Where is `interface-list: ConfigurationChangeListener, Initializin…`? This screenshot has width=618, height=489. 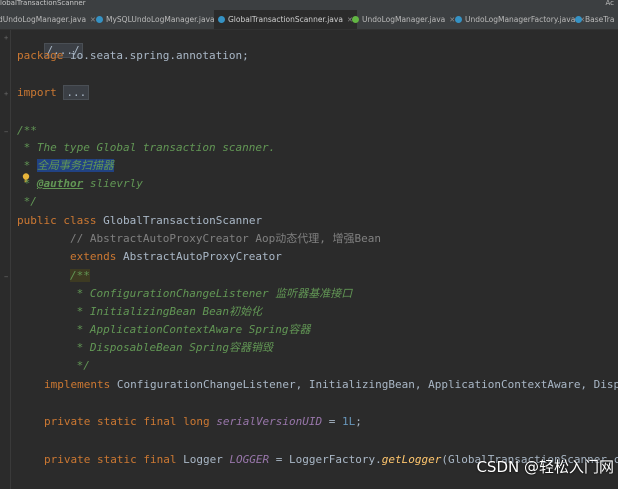 interface-list: ConfigurationChangeListener, Initializin… is located at coordinates (364, 384).